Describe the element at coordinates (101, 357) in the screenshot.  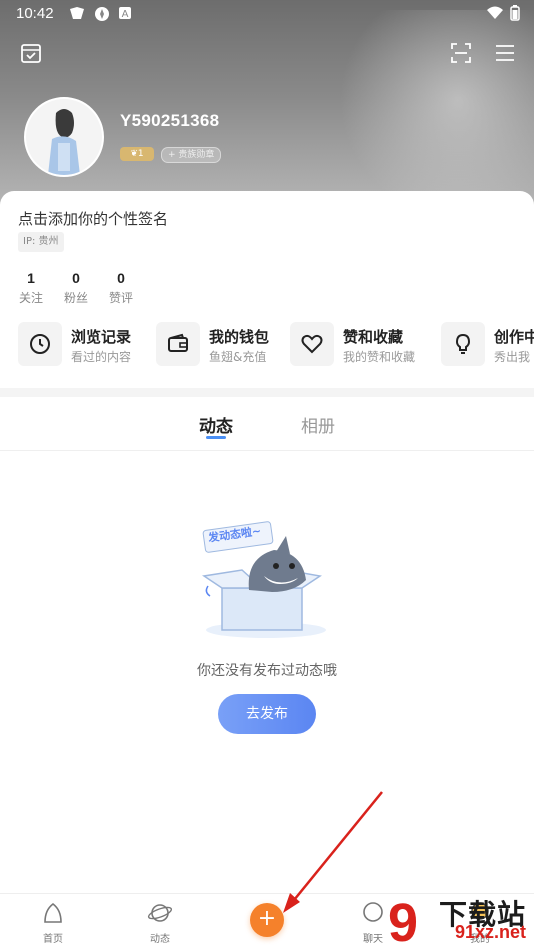
I see `quick-action-subtitle: 看过的内容` at that location.